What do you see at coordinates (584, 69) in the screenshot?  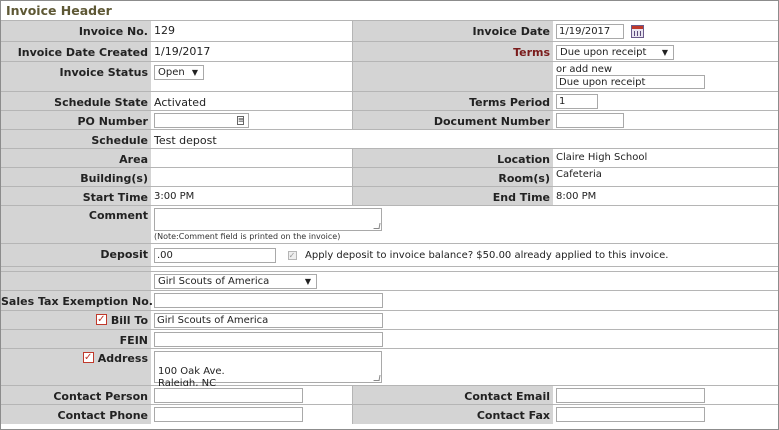 I see `terms-add-new-text: or add new` at bounding box center [584, 69].